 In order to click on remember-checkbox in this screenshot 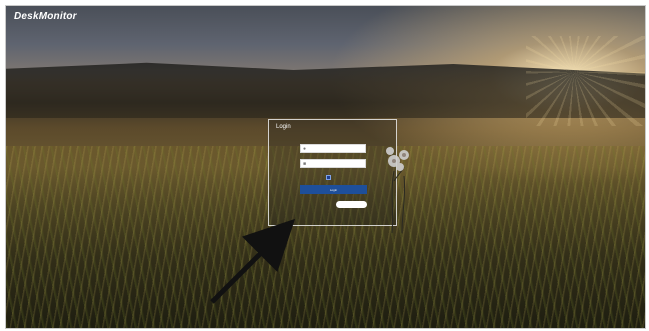, I will do `click(328, 177)`.